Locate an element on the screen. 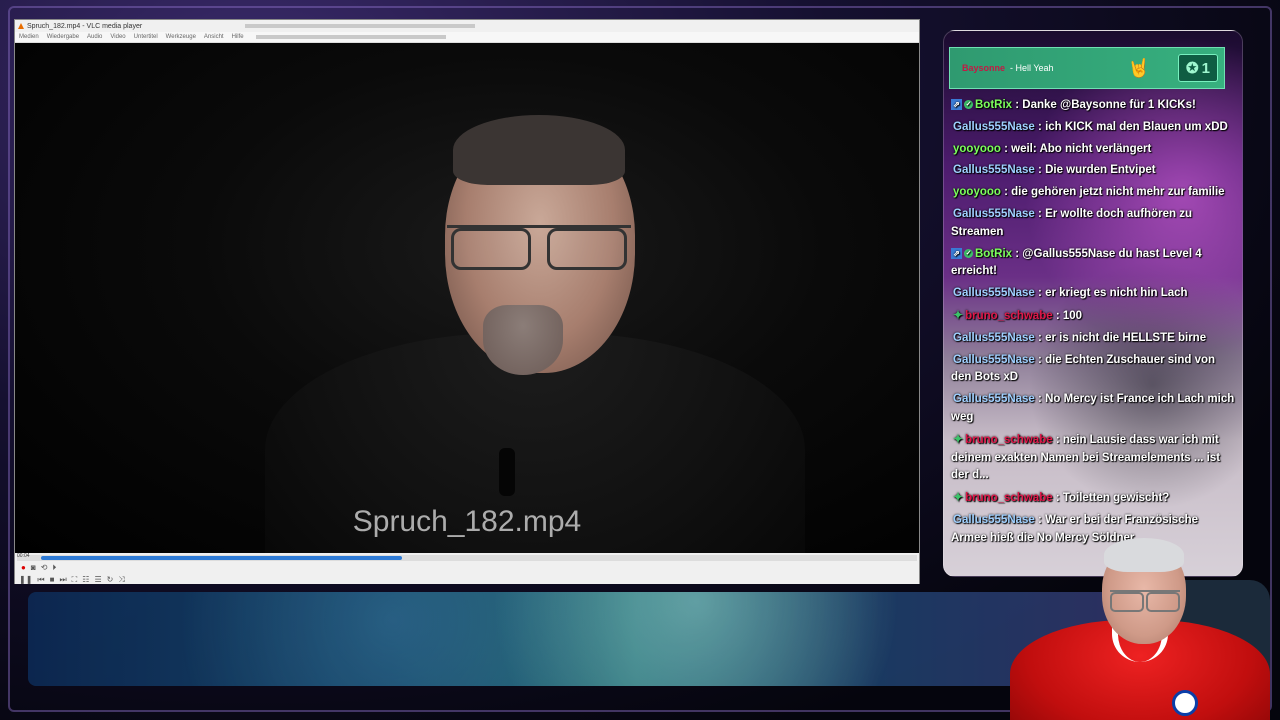 The image size is (1280, 720). record-icon: ● is located at coordinates (23, 568).